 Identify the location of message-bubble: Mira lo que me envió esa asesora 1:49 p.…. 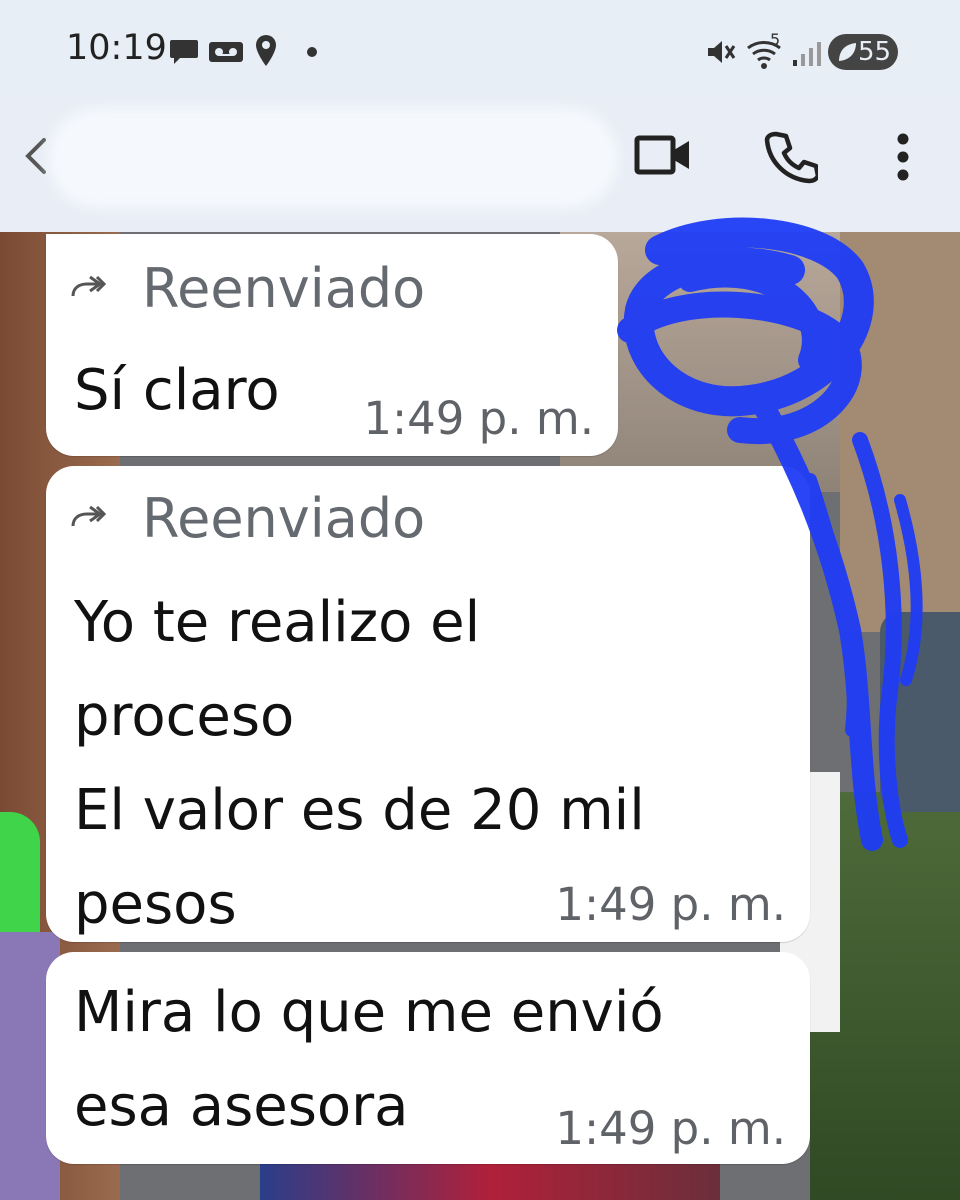
(428, 1058).